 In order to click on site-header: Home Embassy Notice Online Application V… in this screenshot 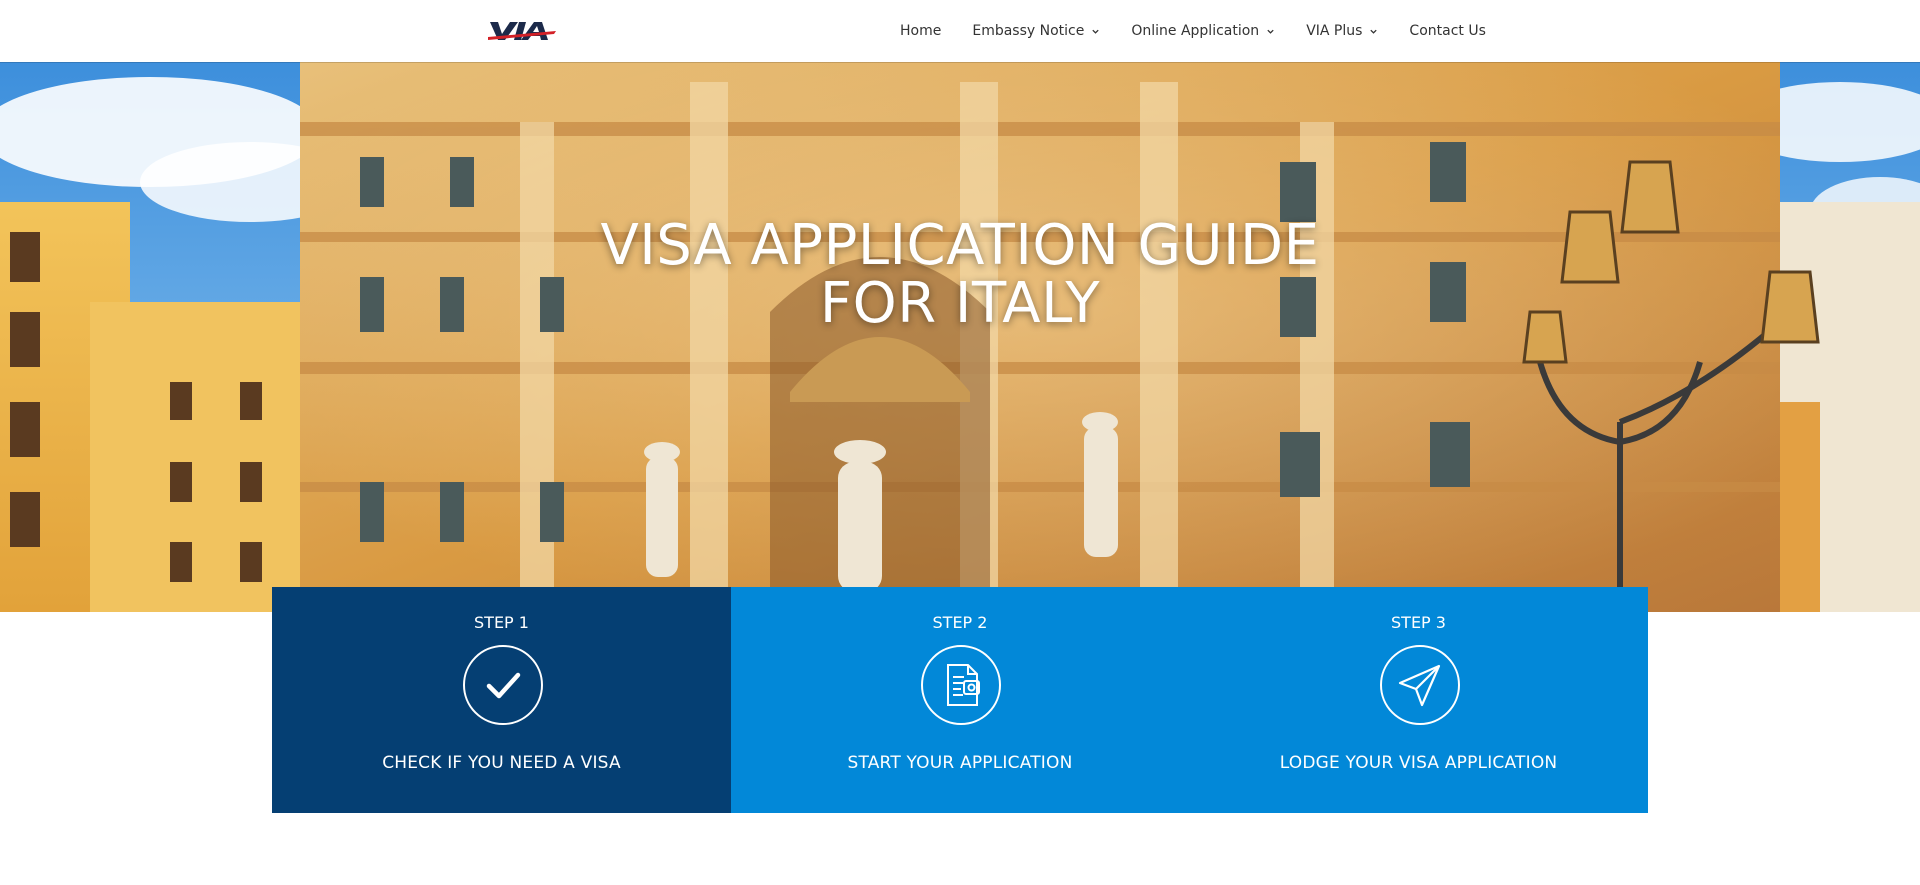, I will do `click(960, 31)`.